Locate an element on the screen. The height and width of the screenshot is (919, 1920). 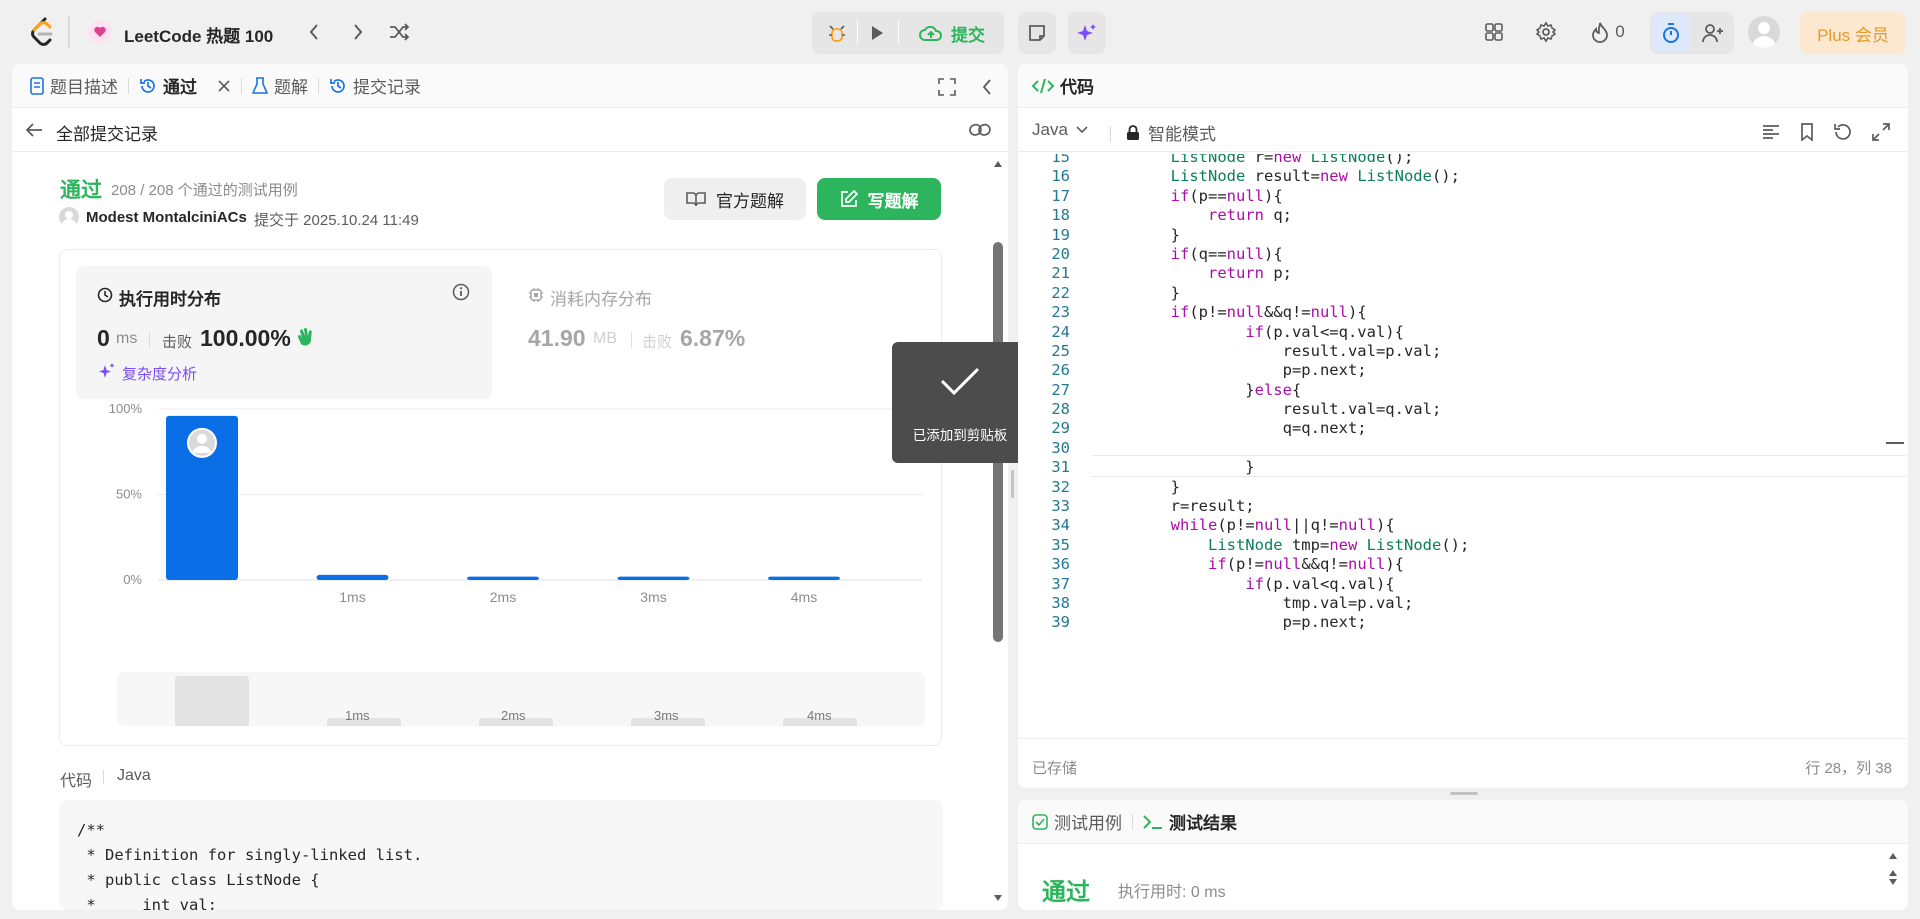
runtime-beats-label: 击败 is located at coordinates (177, 342).